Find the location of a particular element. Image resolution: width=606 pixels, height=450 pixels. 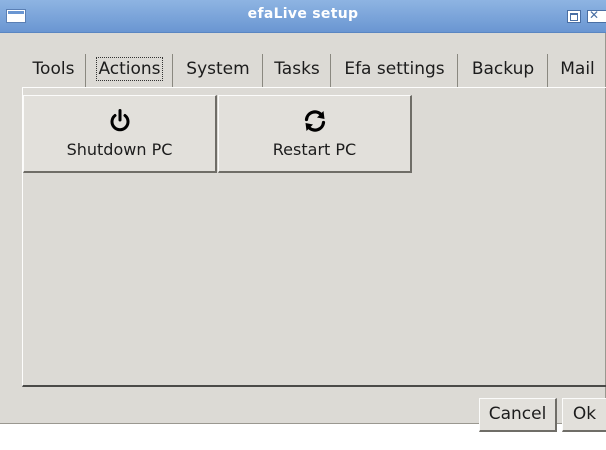

tab-backup: Backup is located at coordinates (503, 70).